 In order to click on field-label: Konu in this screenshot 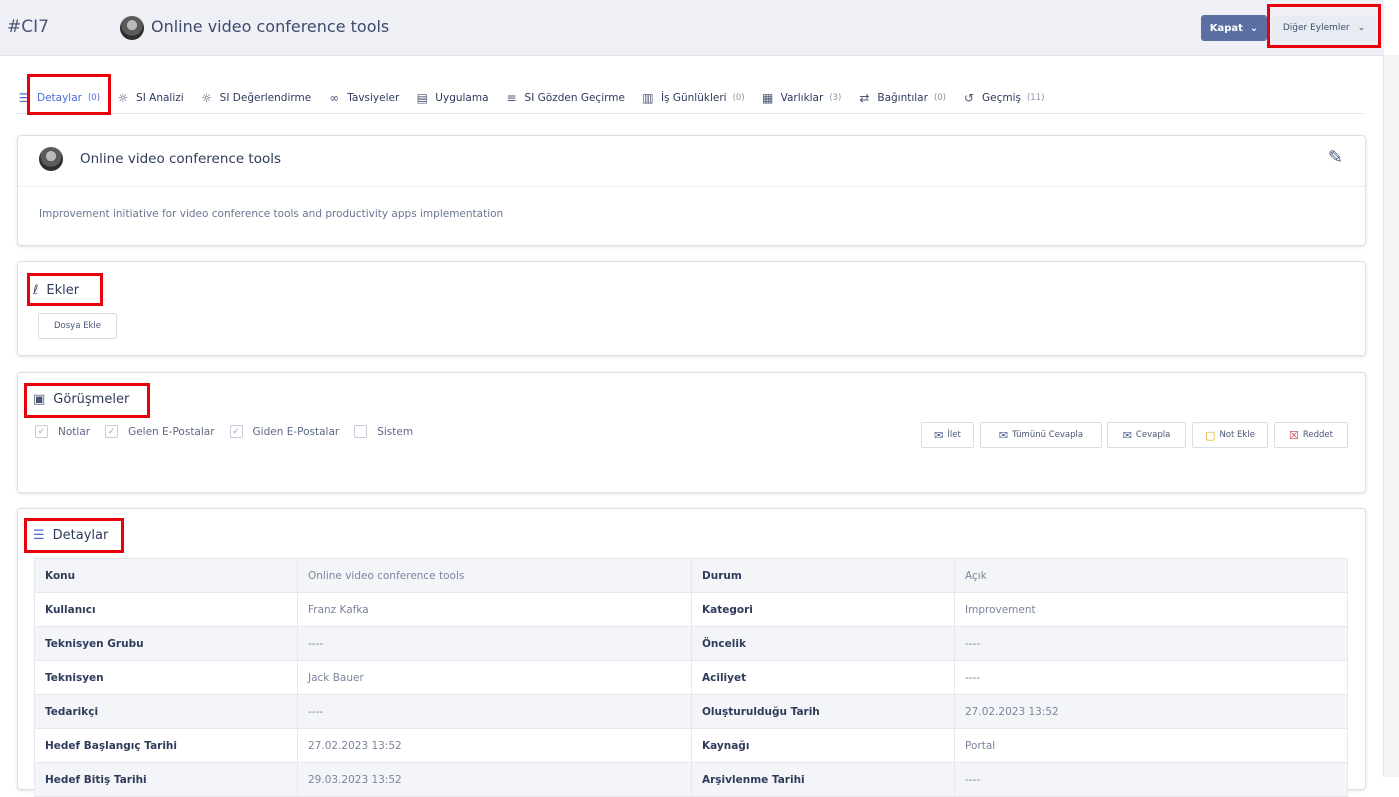, I will do `click(166, 575)`.